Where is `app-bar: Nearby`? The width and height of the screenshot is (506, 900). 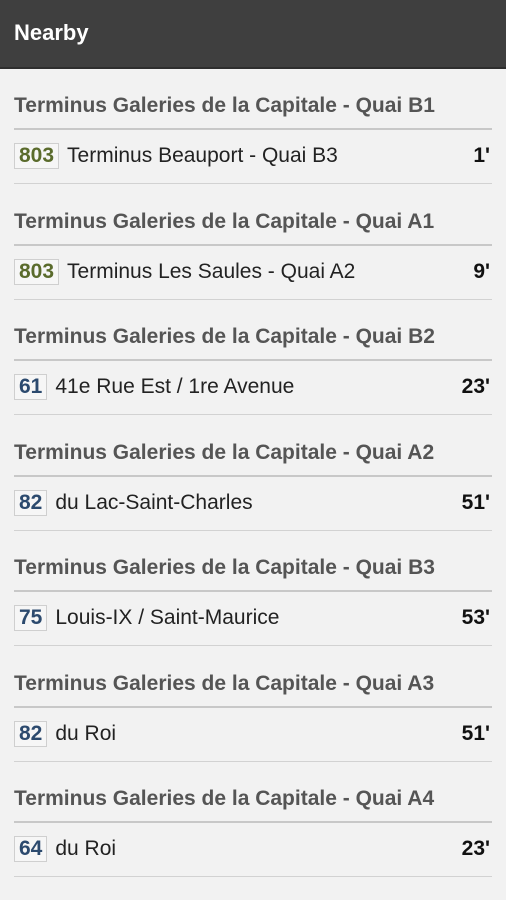
app-bar: Nearby is located at coordinates (253, 34).